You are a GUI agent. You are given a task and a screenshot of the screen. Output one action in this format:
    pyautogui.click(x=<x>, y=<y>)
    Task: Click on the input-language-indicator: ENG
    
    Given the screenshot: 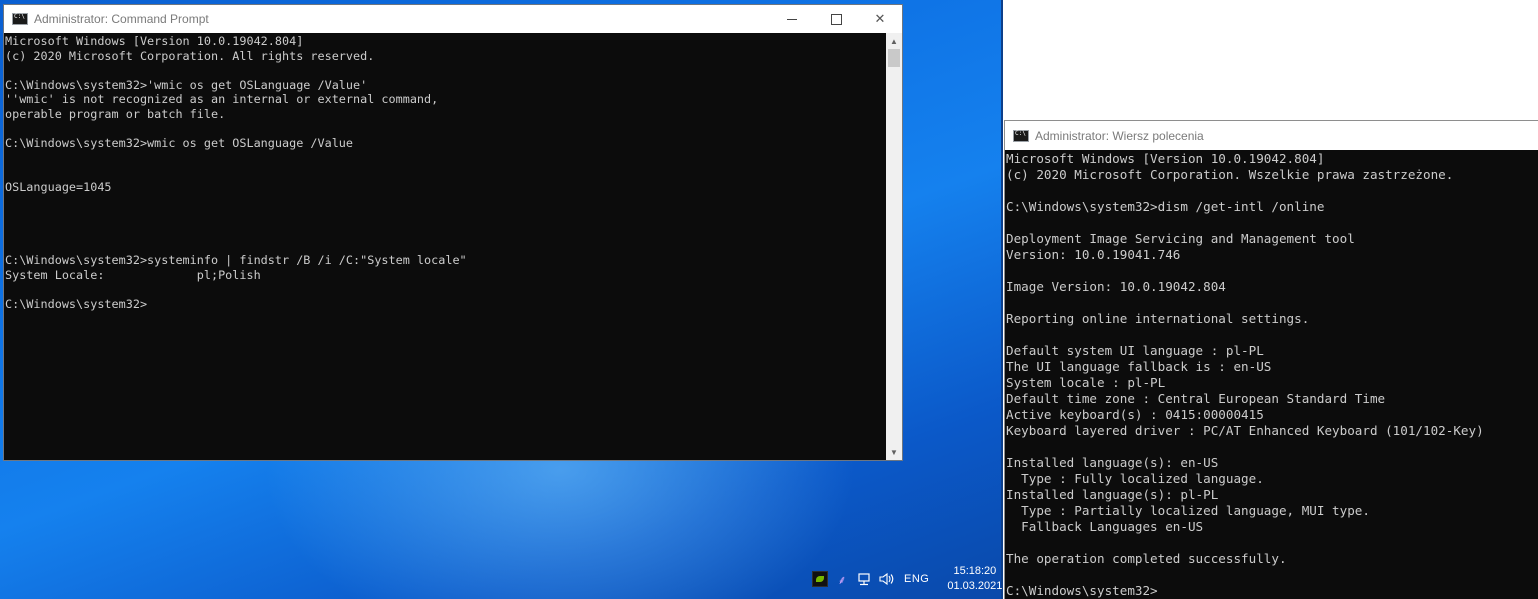 What is the action you would take?
    pyautogui.click(x=916, y=579)
    